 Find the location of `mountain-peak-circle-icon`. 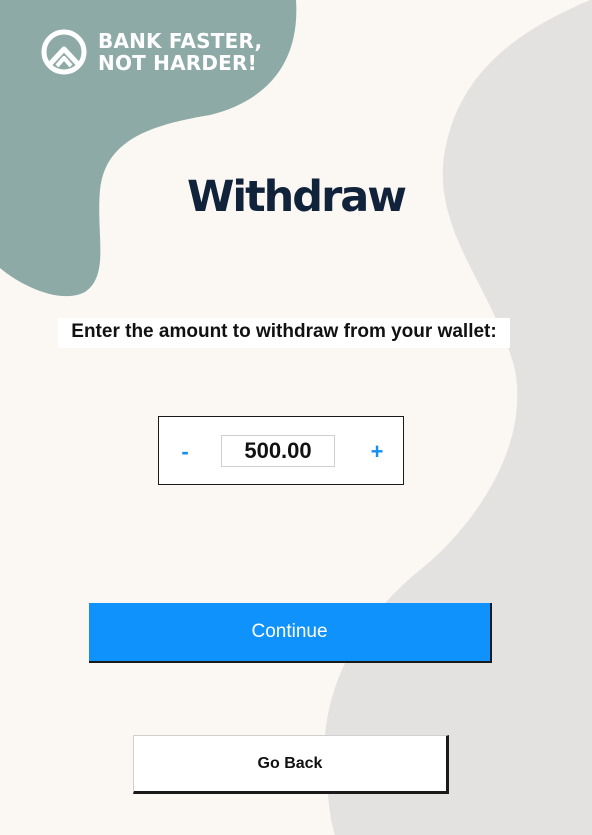

mountain-peak-circle-icon is located at coordinates (64, 52).